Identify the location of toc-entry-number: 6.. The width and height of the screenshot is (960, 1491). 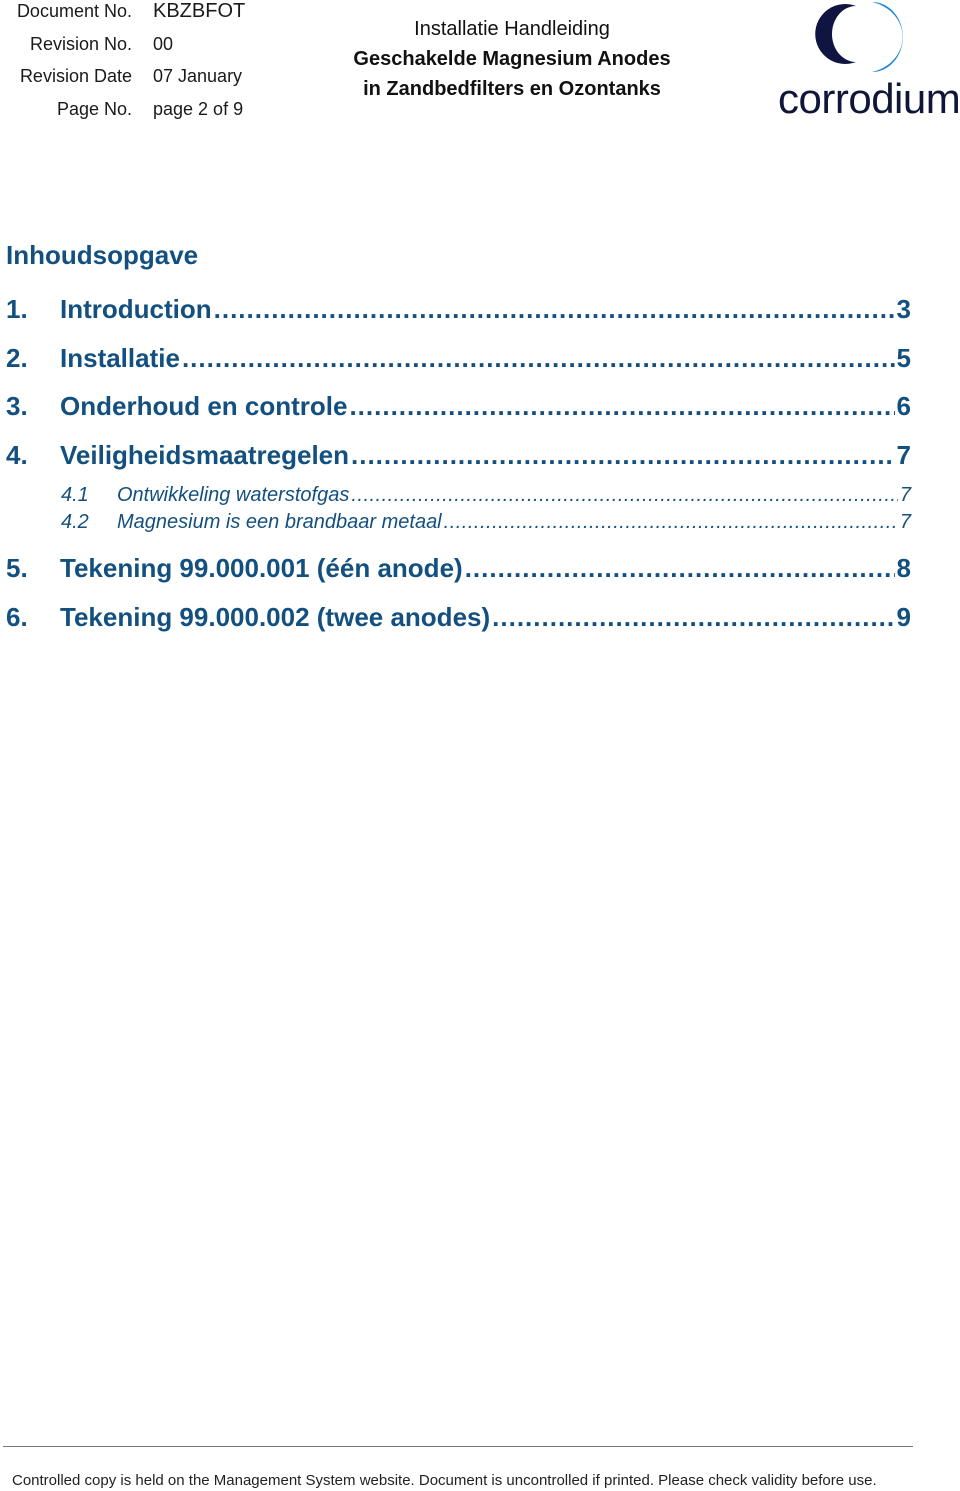
(17, 617).